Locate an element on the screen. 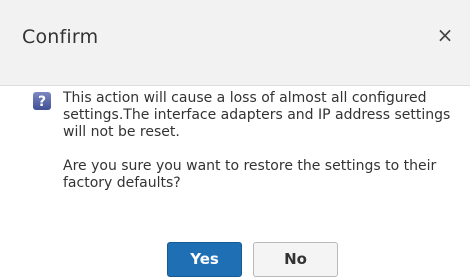  question-icon: ? is located at coordinates (42, 101).